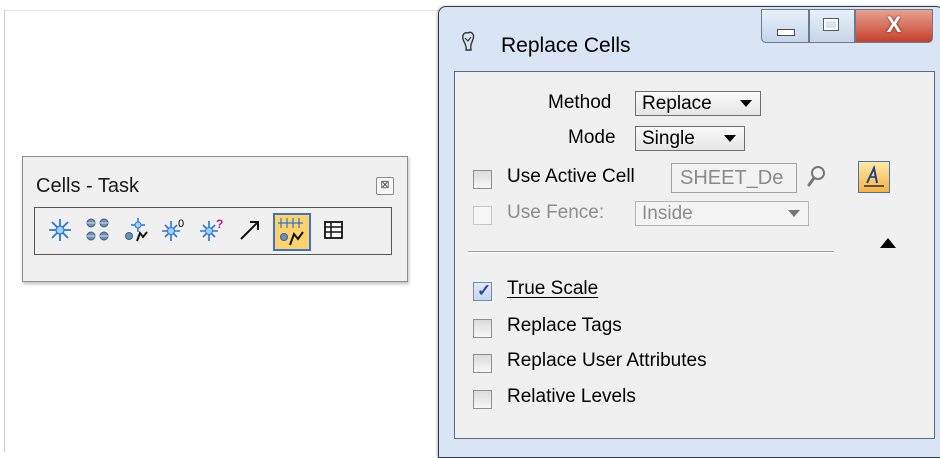 This screenshot has width=940, height=458. I want to click on replace-cells-app-icon, so click(468, 41).